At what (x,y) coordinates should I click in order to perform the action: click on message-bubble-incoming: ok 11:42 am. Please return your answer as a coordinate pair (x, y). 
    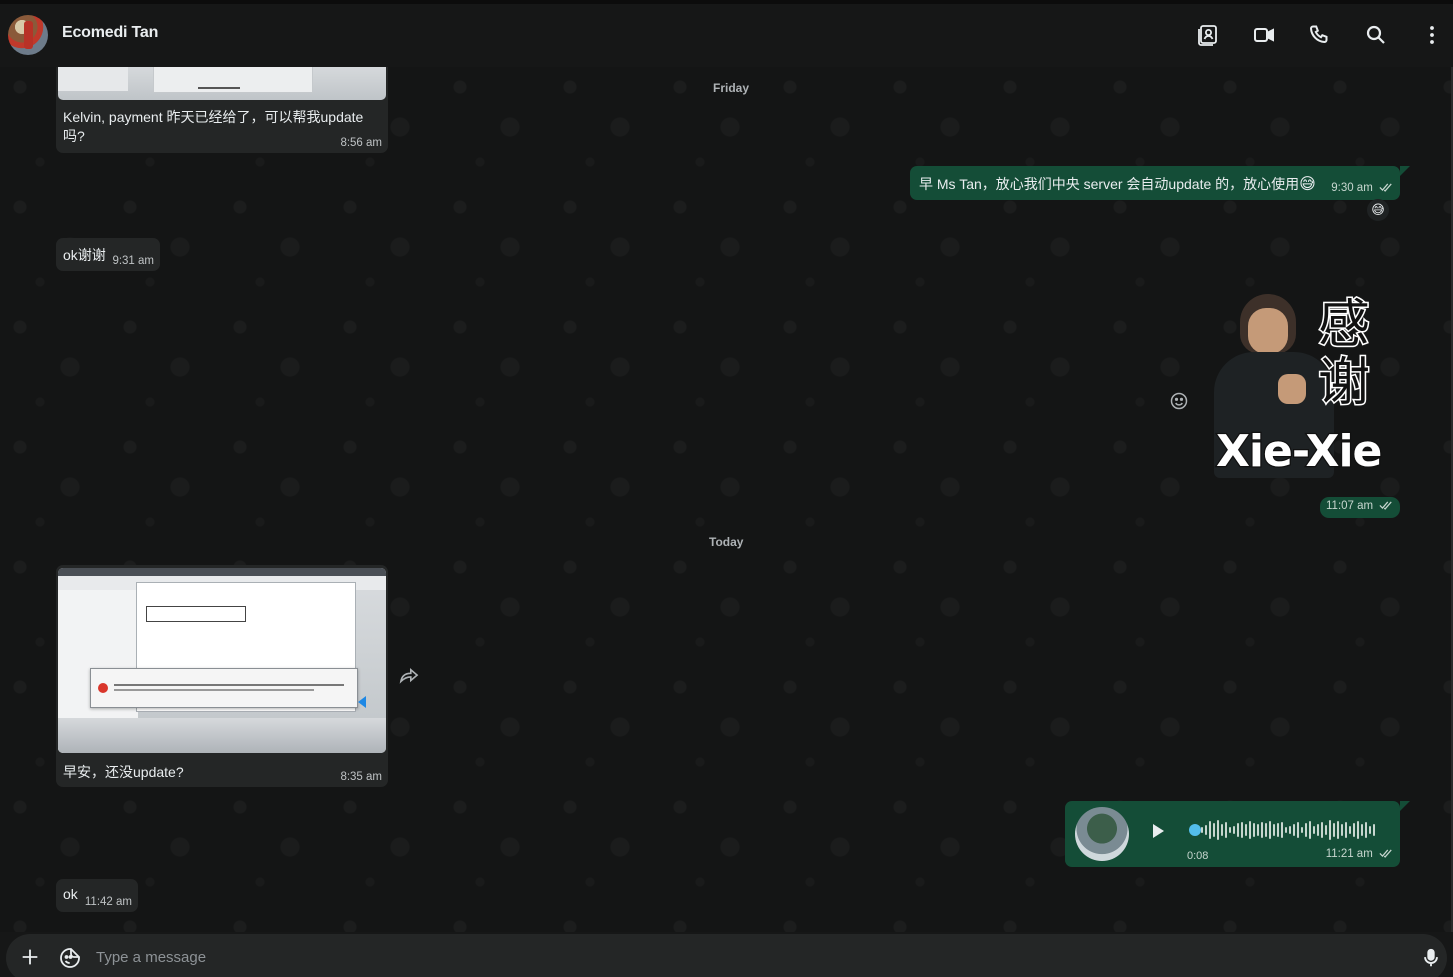
    Looking at the image, I should click on (97, 895).